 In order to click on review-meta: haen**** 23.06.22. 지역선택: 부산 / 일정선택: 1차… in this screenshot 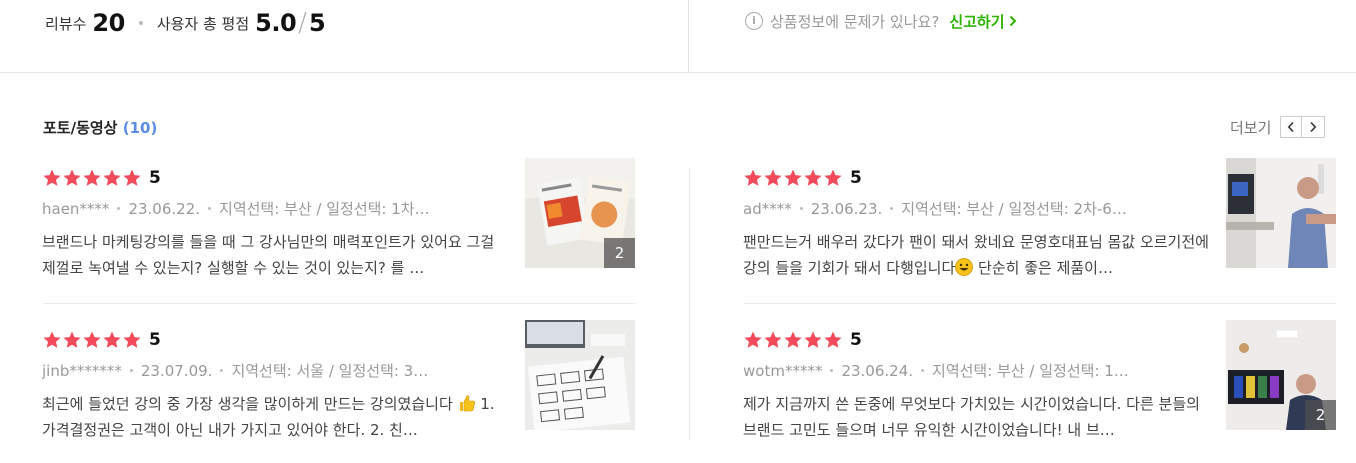, I will do `click(252, 208)`.